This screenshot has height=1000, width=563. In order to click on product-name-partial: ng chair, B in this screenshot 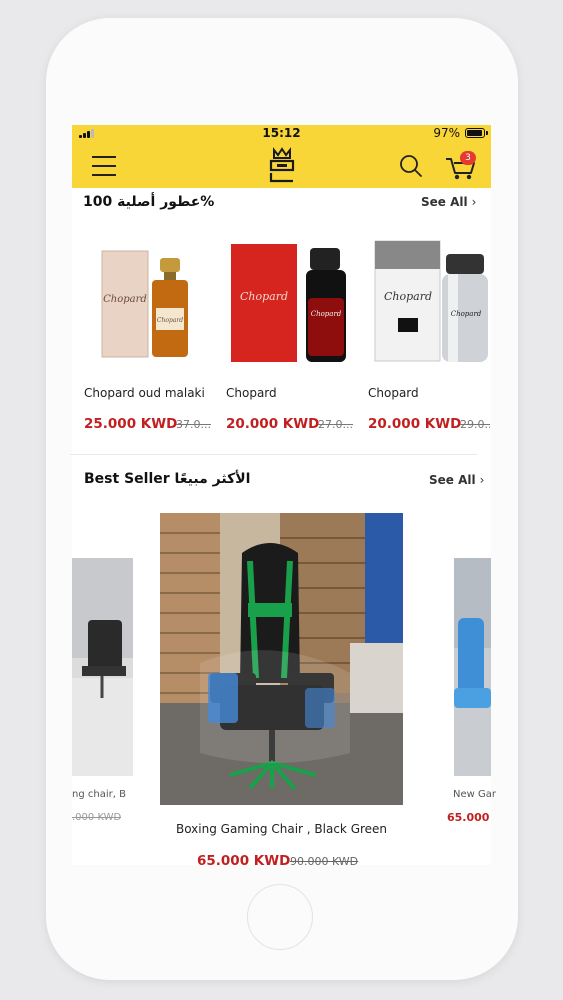, I will do `click(99, 794)`.